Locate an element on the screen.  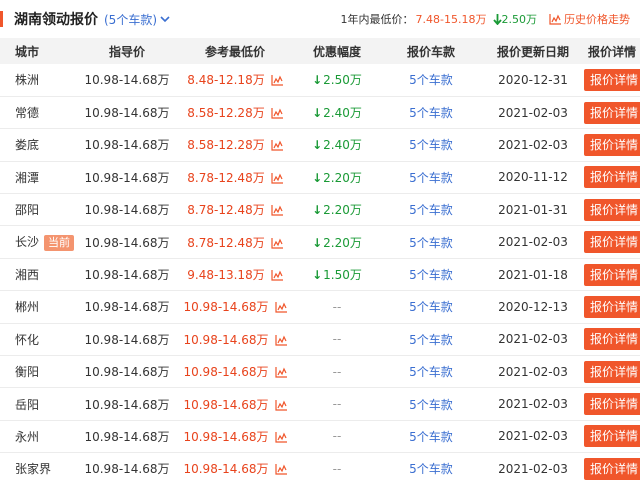
city-cell: 郴州 is located at coordinates (39, 307).